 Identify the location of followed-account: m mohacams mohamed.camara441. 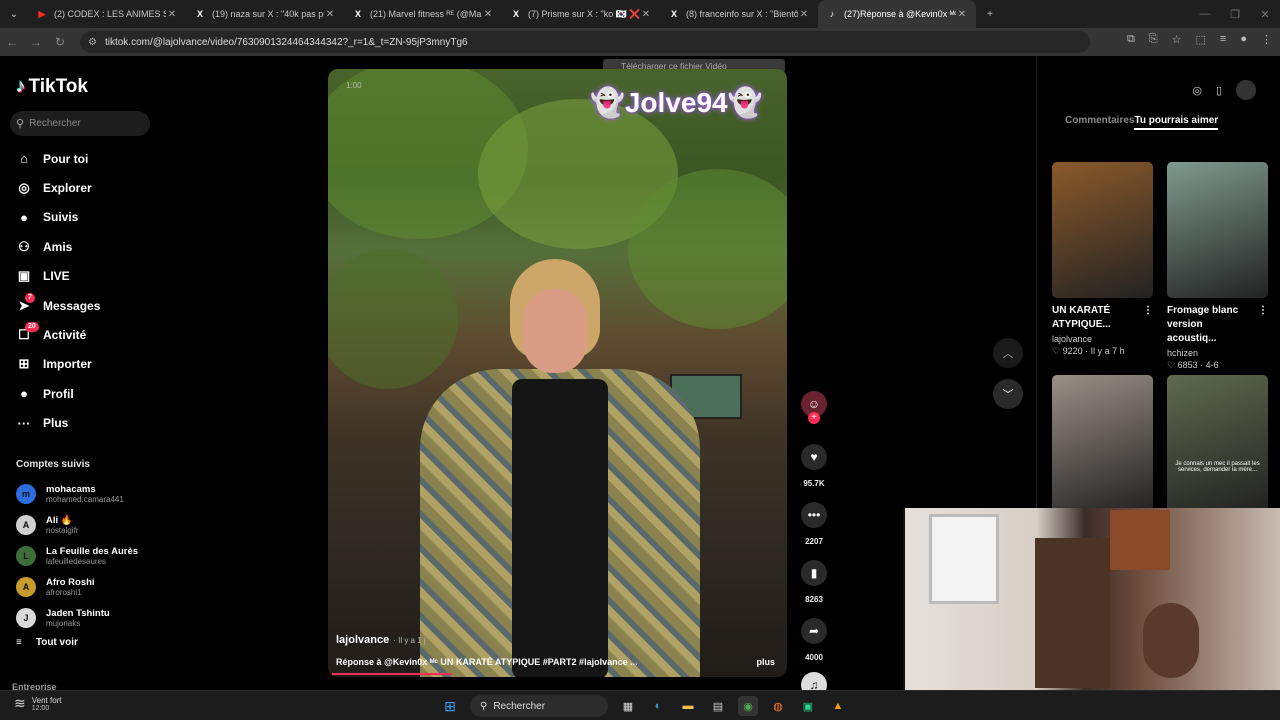
(91, 493).